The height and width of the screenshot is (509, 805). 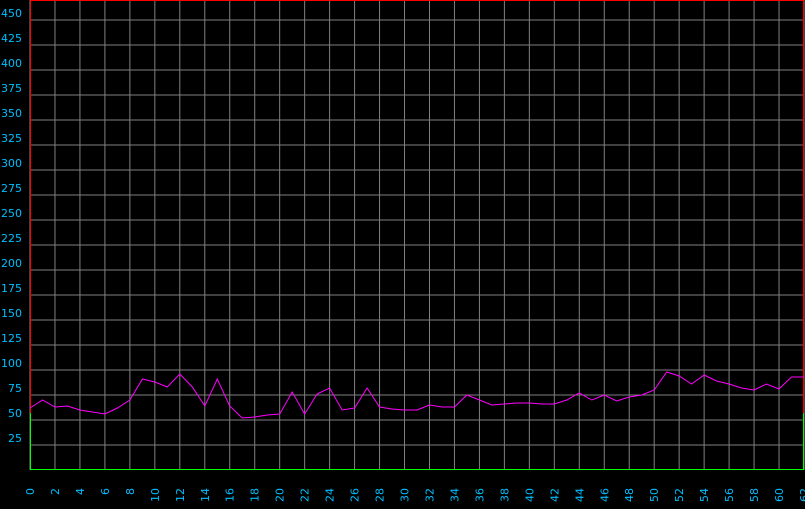 What do you see at coordinates (754, 495) in the screenshot?
I see `x-tick-label: 58` at bounding box center [754, 495].